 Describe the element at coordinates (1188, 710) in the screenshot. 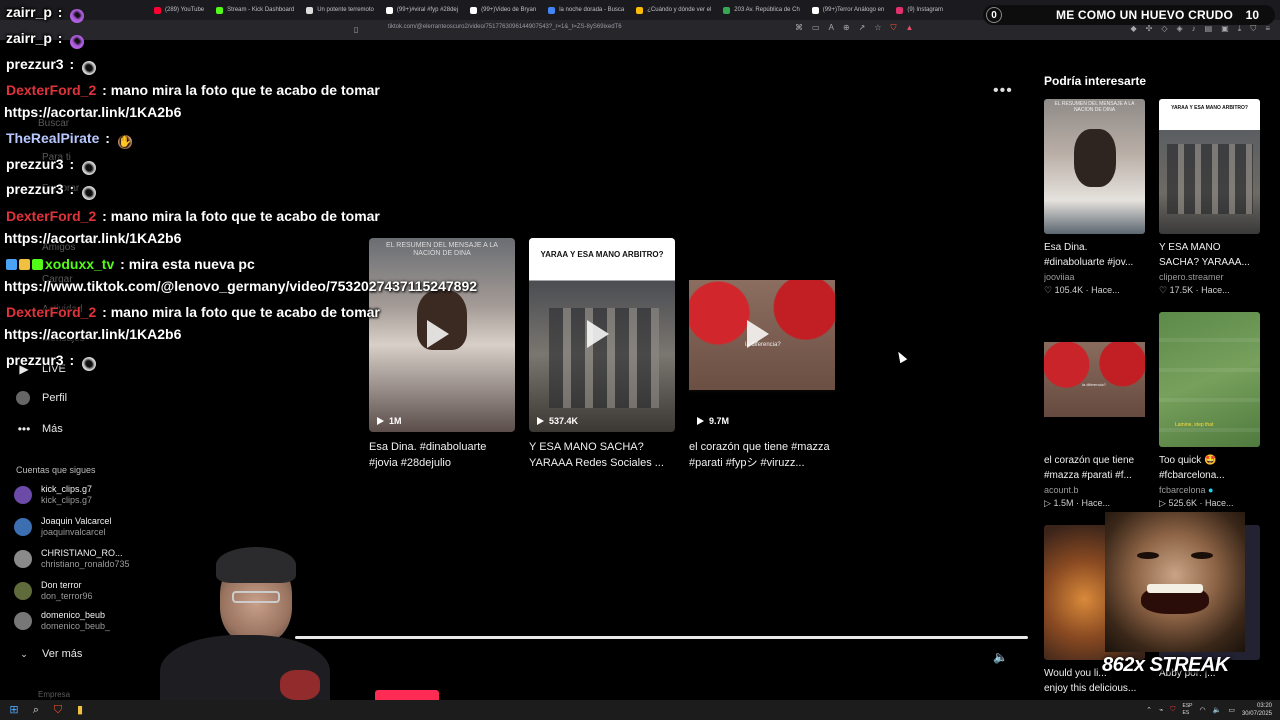

I see `language-indicator: ESP ES` at that location.